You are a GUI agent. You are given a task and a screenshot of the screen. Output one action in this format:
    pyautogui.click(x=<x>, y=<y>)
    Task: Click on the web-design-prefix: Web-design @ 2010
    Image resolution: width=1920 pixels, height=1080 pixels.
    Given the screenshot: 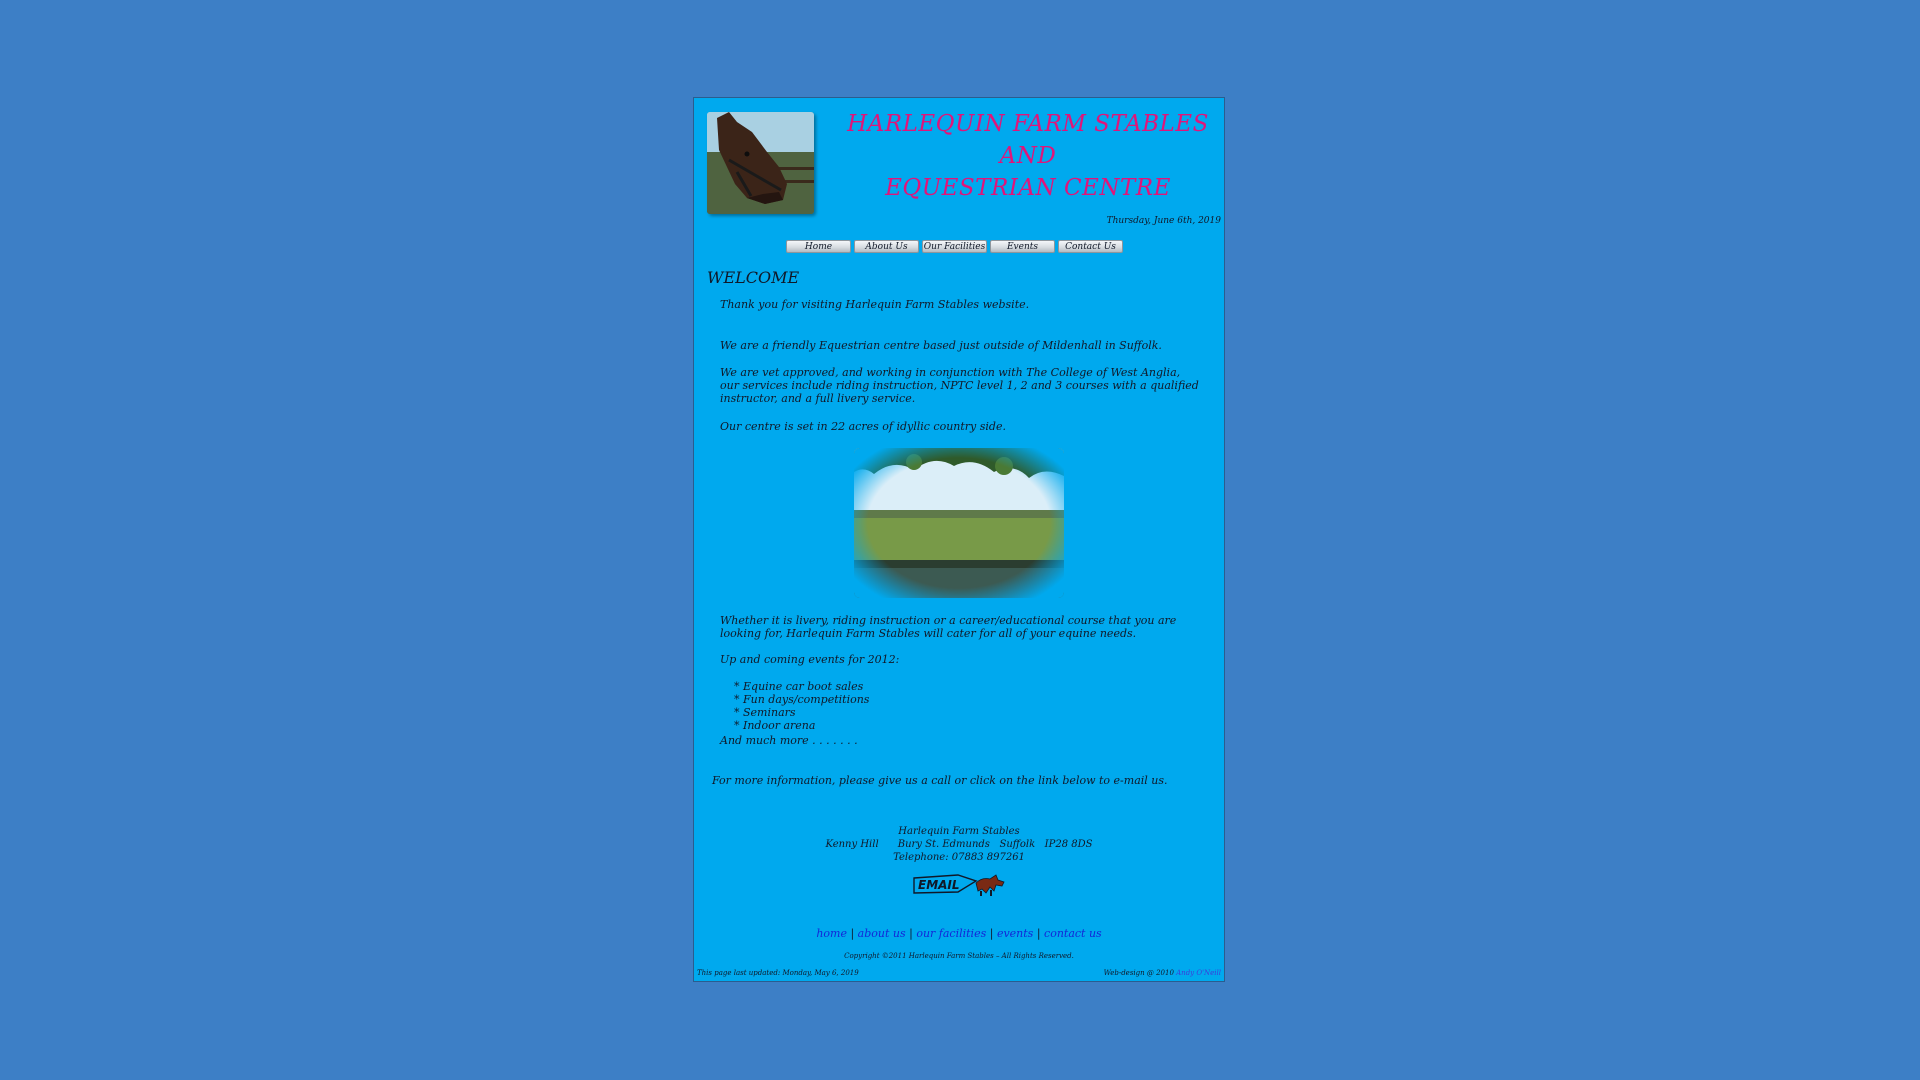 What is the action you would take?
    pyautogui.click(x=1140, y=973)
    